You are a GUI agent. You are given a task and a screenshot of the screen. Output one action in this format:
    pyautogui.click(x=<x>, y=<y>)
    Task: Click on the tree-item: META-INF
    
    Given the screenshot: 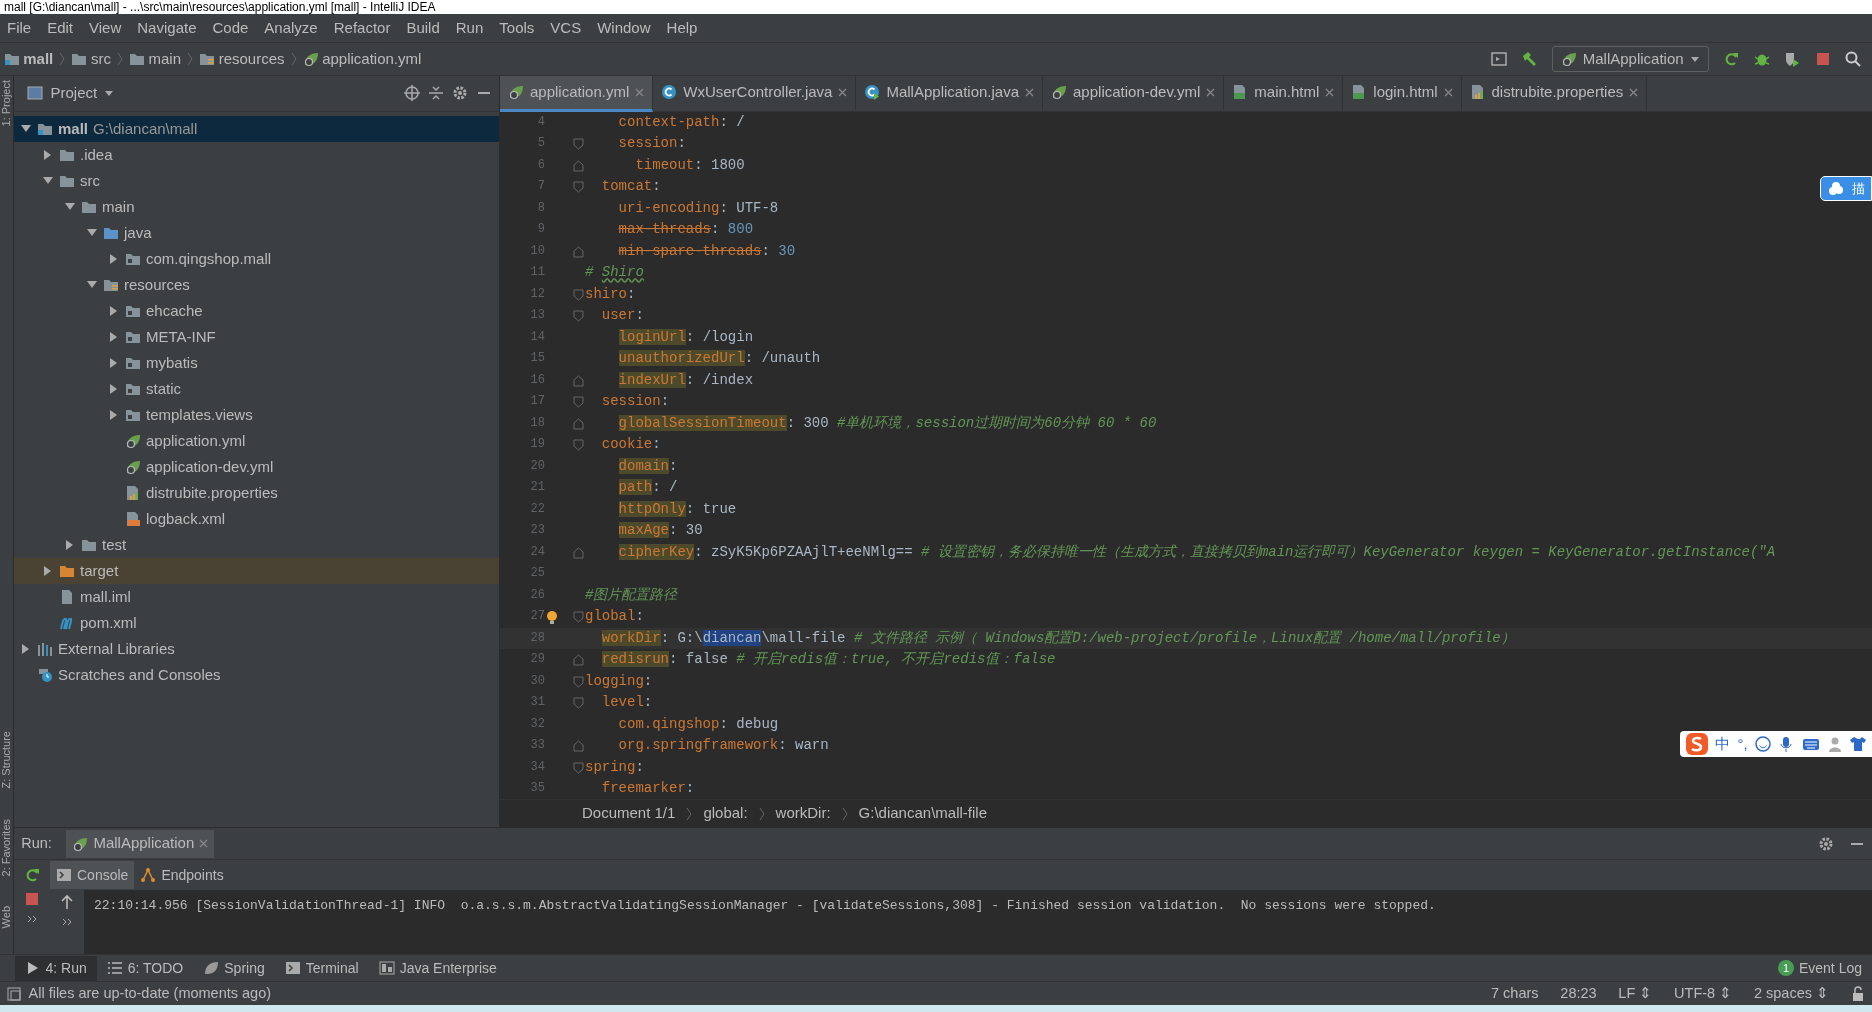 What is the action you would take?
    pyautogui.click(x=256, y=336)
    